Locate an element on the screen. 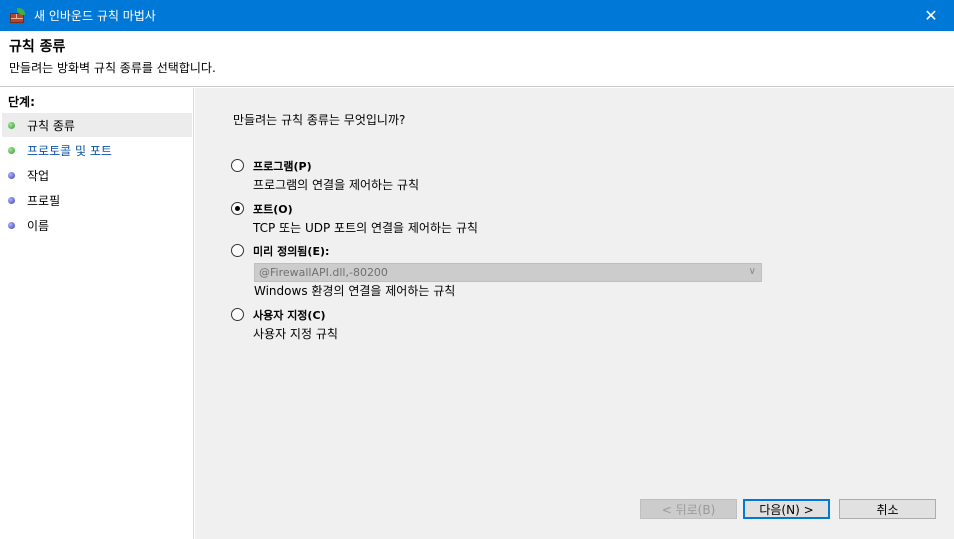 The image size is (954, 539). option-description: Windows 환경의 연결을 제어하는 규칙 is located at coordinates (355, 291).